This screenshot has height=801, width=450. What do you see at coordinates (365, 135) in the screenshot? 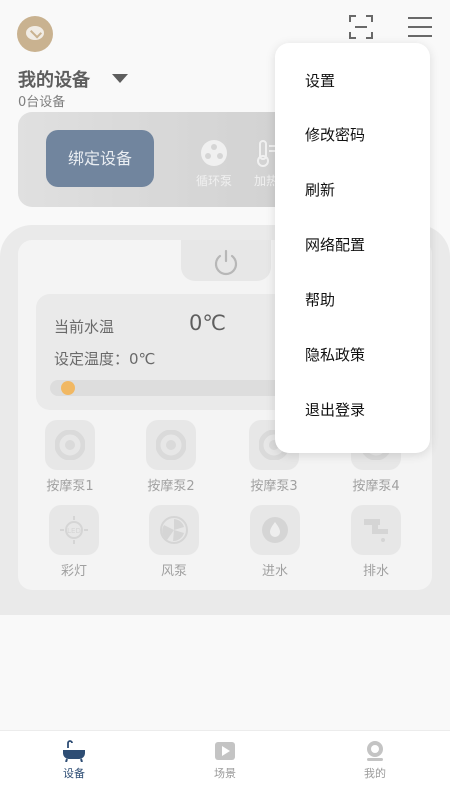
I see `menu-item-change-password: 修改密码` at bounding box center [365, 135].